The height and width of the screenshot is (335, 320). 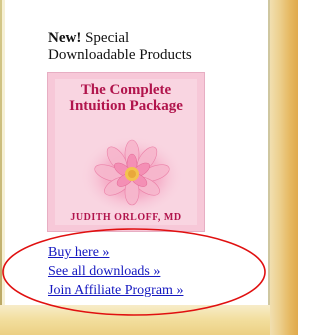 I want to click on new-label: New!, so click(x=65, y=38).